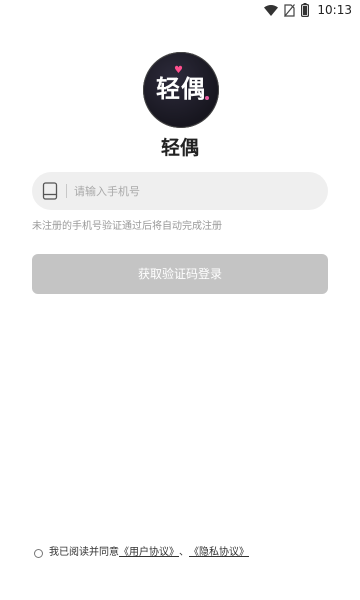  What do you see at coordinates (50, 191) in the screenshot?
I see `phone-icon` at bounding box center [50, 191].